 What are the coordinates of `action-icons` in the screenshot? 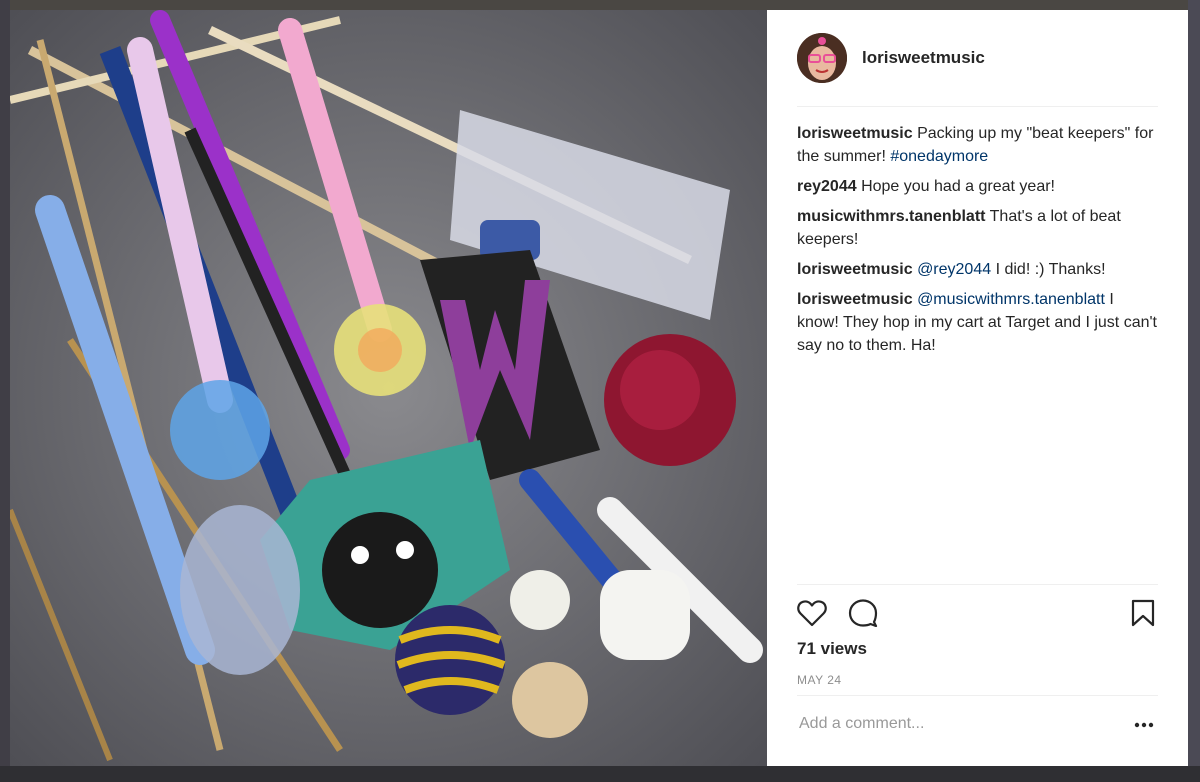 It's located at (977, 614).